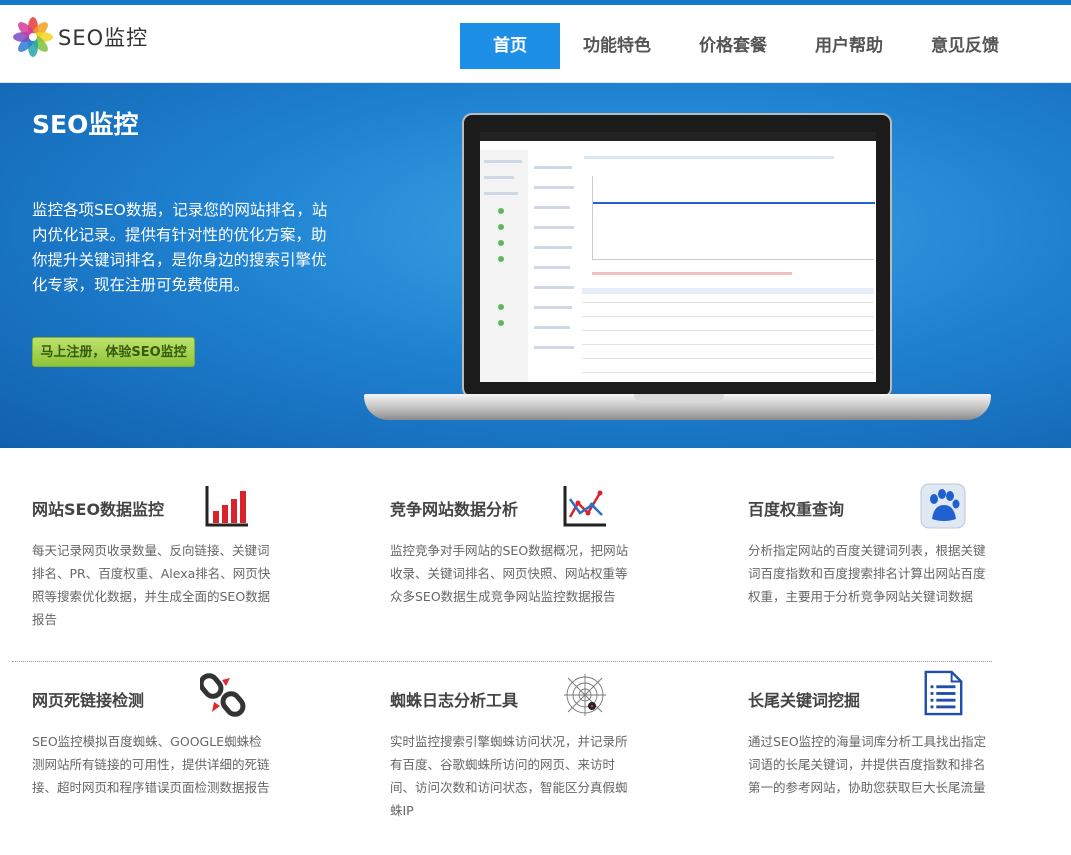  I want to click on site-logo: SEO监控, so click(80, 37).